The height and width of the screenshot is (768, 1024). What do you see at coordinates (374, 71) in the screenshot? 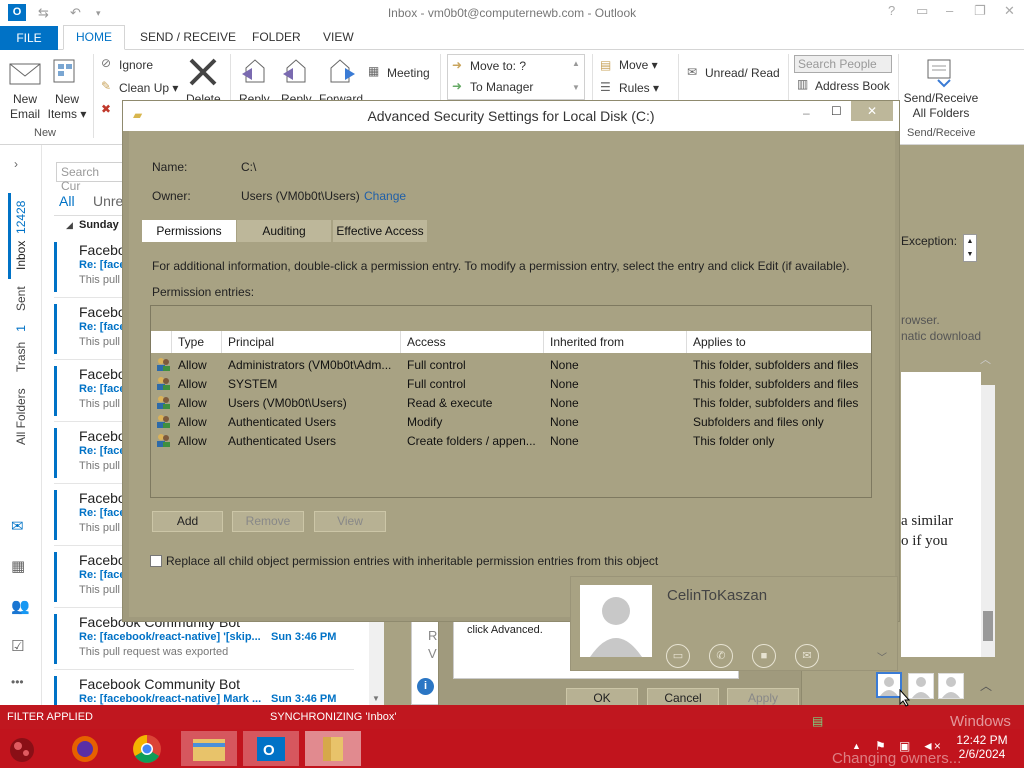
I see `meeting-icon: ▦` at bounding box center [374, 71].